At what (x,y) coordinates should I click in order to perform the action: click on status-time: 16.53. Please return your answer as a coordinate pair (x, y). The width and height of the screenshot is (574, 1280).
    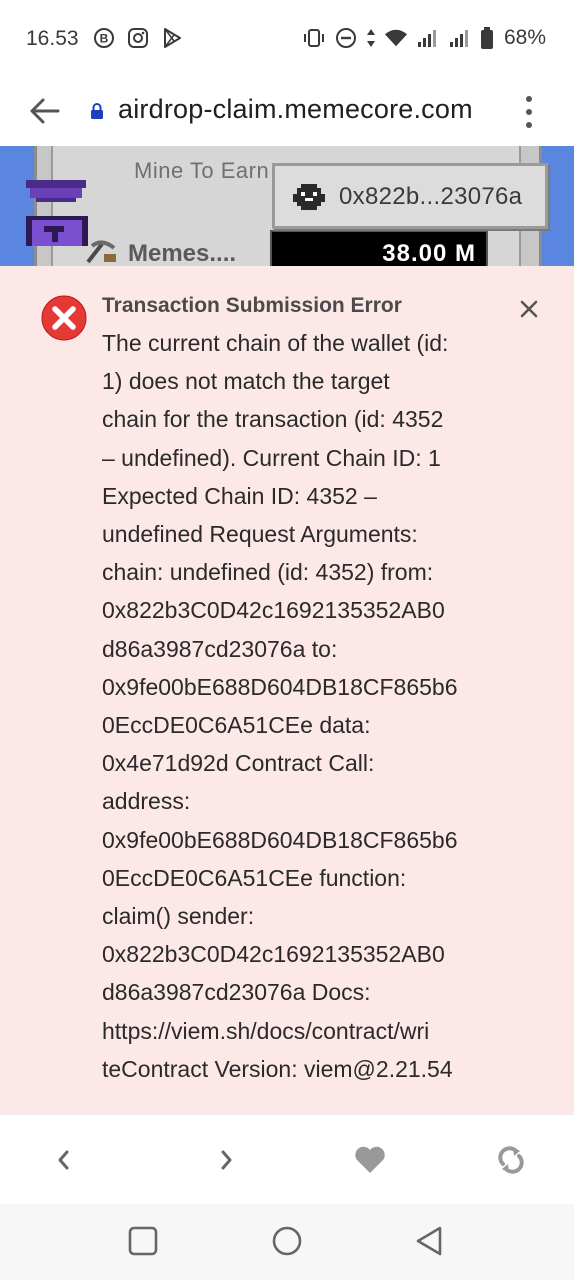
    Looking at the image, I should click on (52, 38).